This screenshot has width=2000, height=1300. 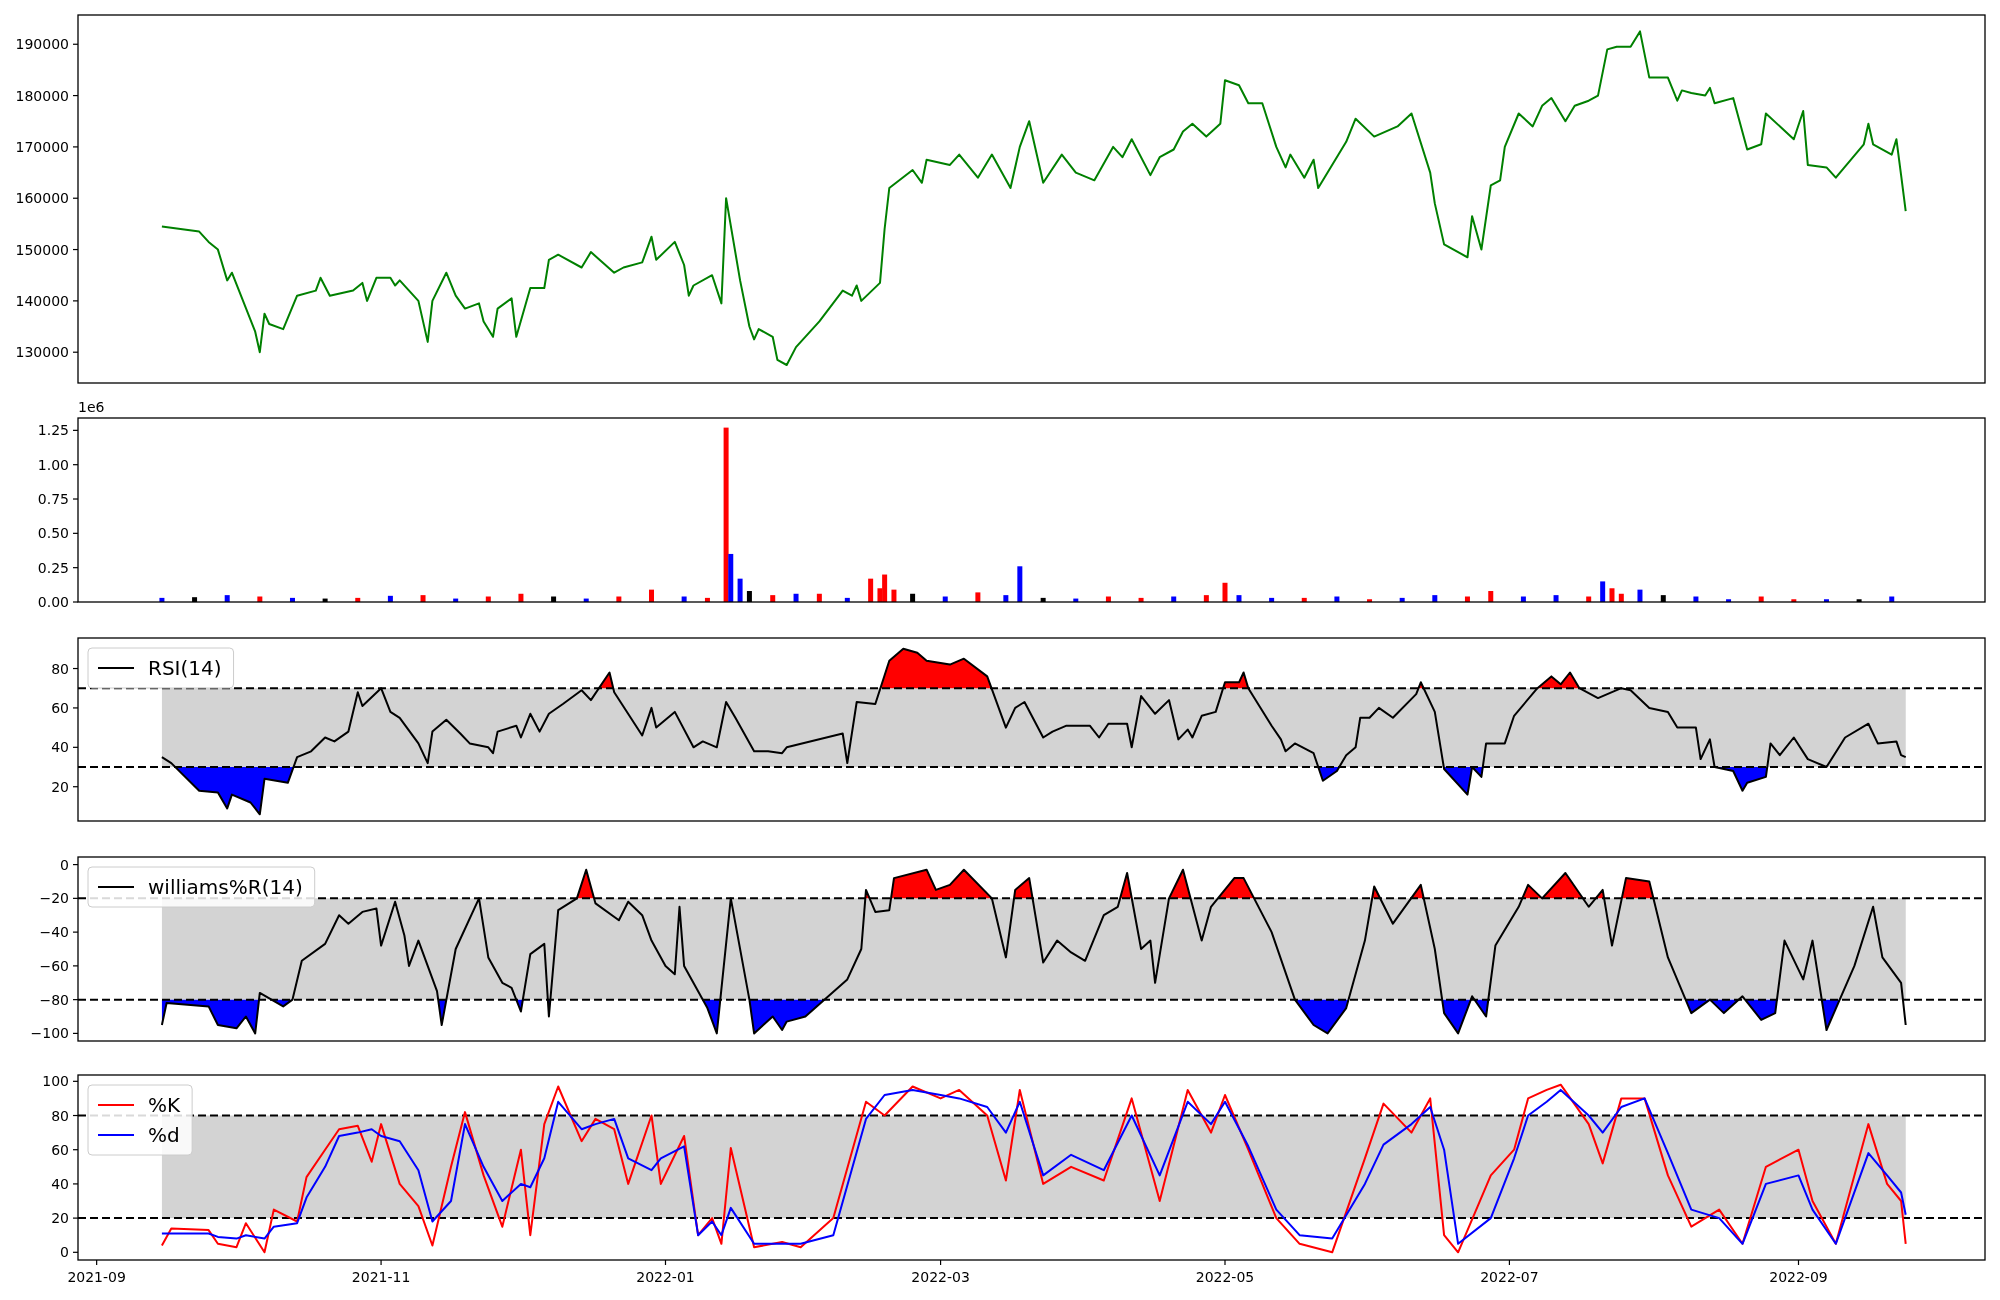 I want to click on oversold-fill, so click(x=1456, y=1016).